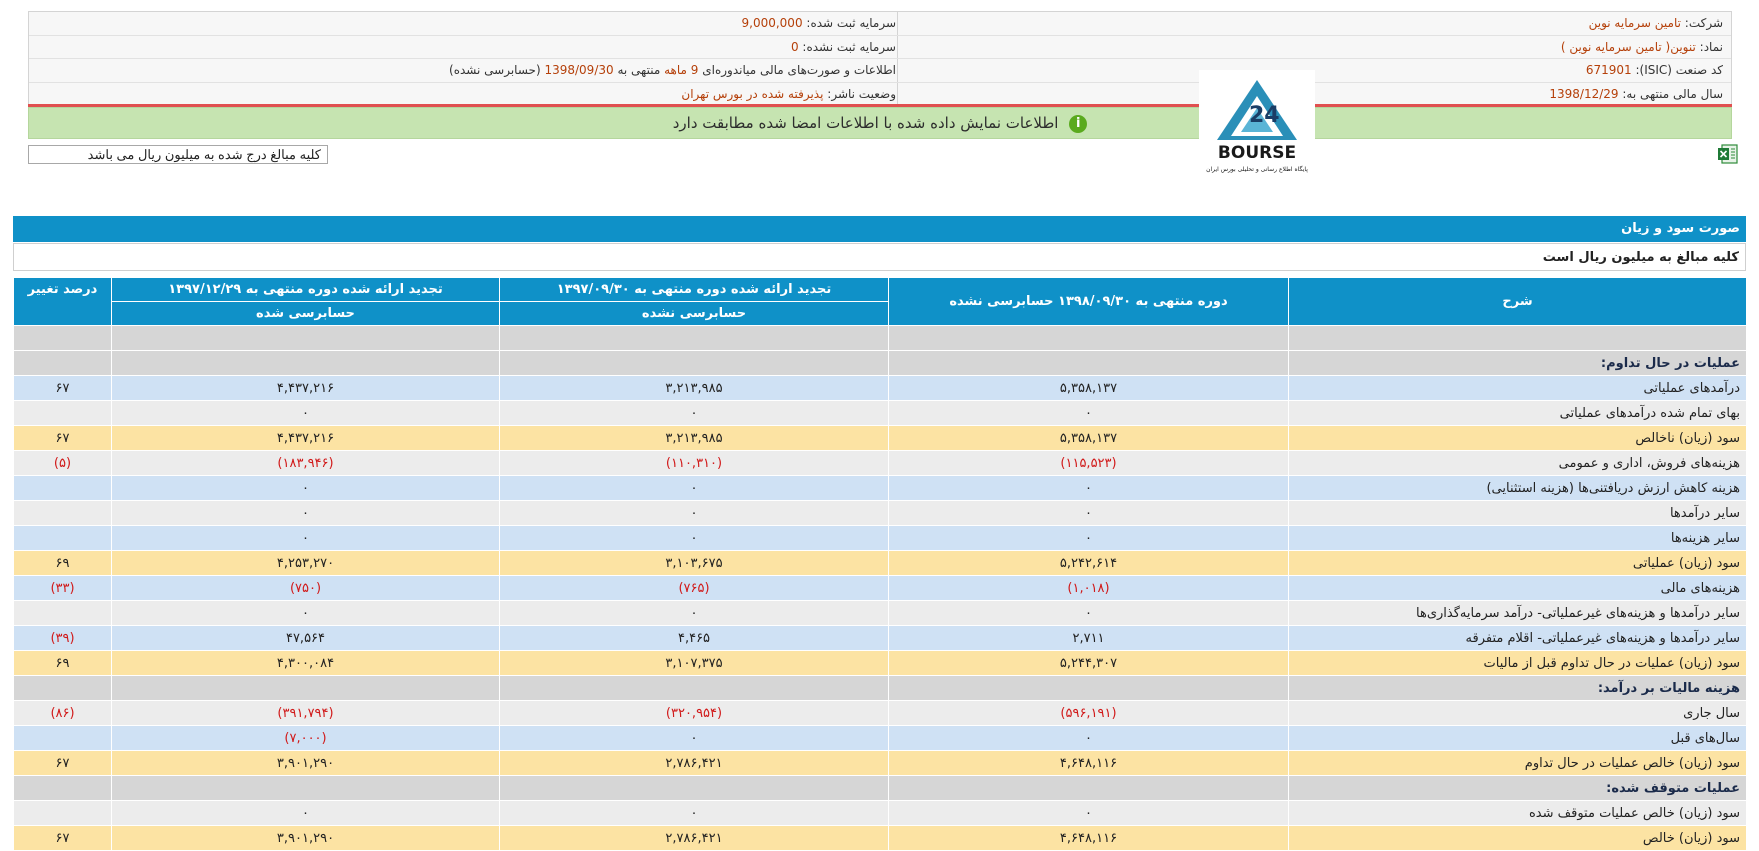 The height and width of the screenshot is (851, 1759). What do you see at coordinates (843, 47) in the screenshot?
I see `unregistered-capital-field: سرمایه ثبت نشده: 0` at bounding box center [843, 47].